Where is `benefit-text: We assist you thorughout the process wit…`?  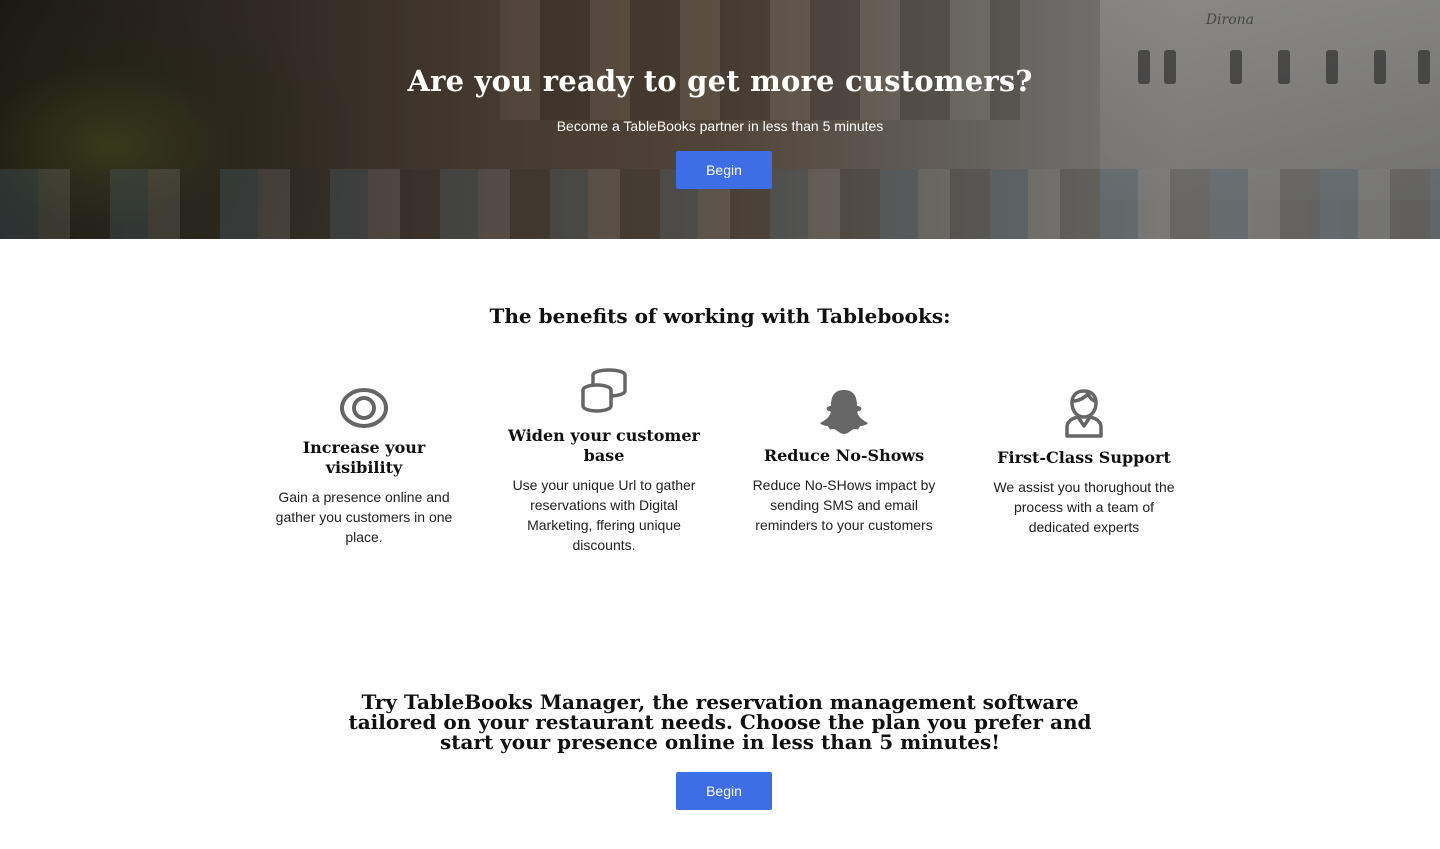
benefit-text: We assist you thorughout the process wit… is located at coordinates (1084, 507).